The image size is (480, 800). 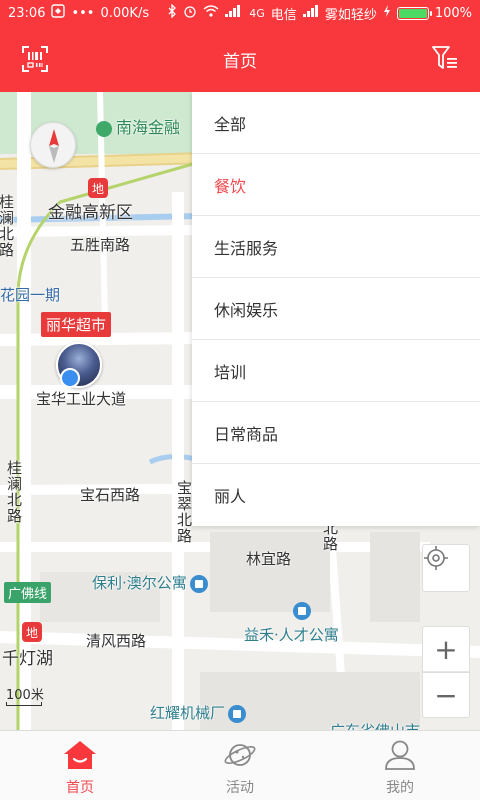 What do you see at coordinates (336, 433) in the screenshot?
I see `category-item-daily-goods: 日常商品` at bounding box center [336, 433].